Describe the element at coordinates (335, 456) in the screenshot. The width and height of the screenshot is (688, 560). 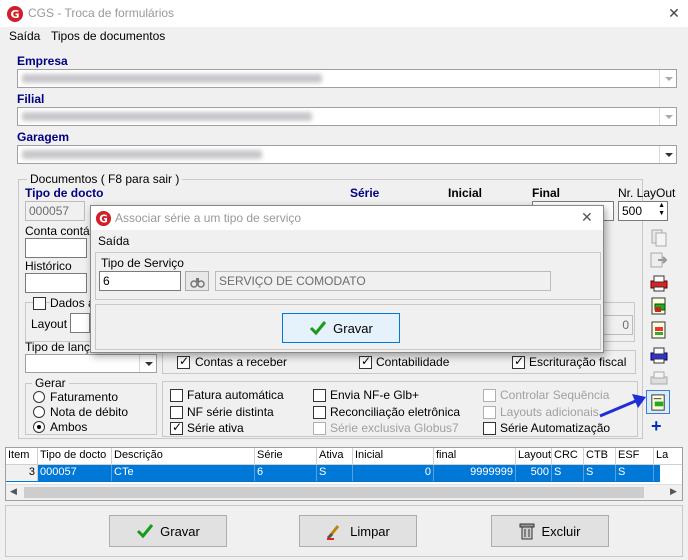
I see `col-ativa: Ativa` at that location.